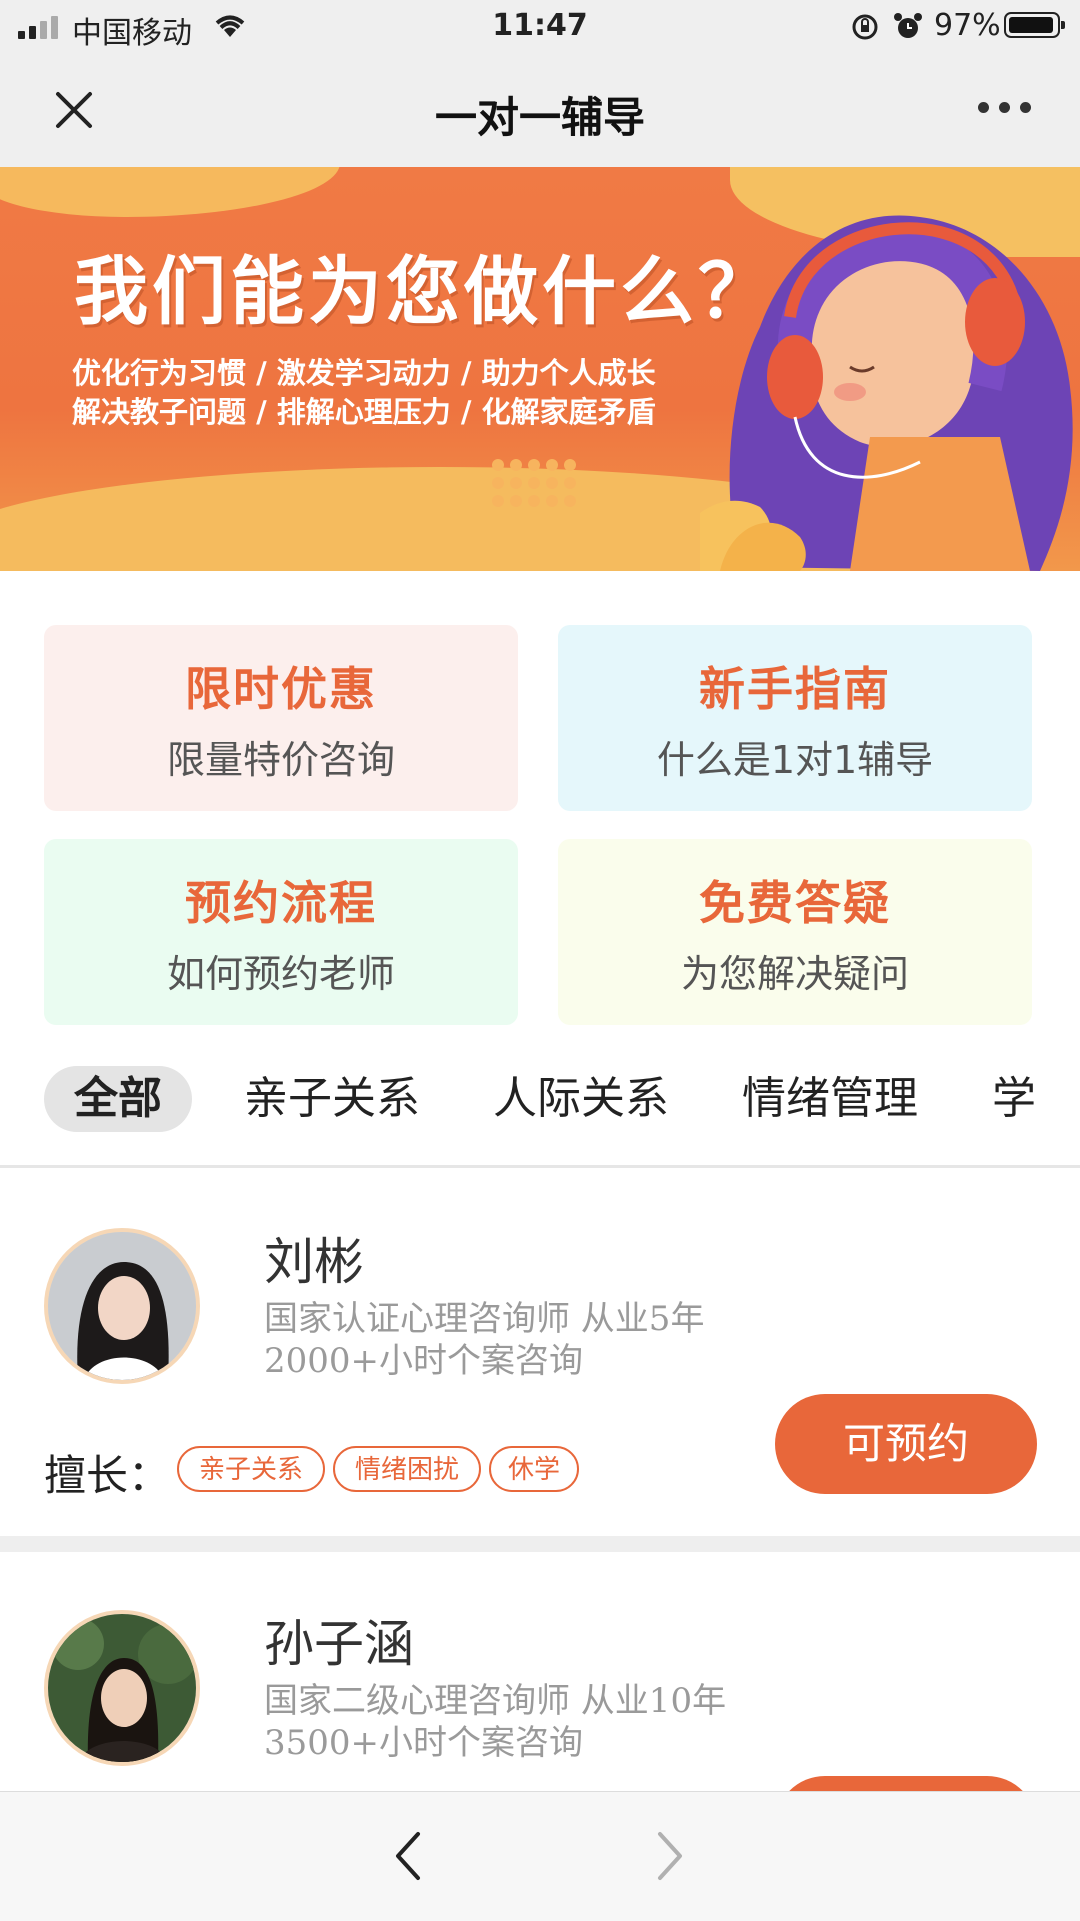 The height and width of the screenshot is (1921, 1080). What do you see at coordinates (795, 903) in the screenshot?
I see `card-title: 免费答疑` at bounding box center [795, 903].